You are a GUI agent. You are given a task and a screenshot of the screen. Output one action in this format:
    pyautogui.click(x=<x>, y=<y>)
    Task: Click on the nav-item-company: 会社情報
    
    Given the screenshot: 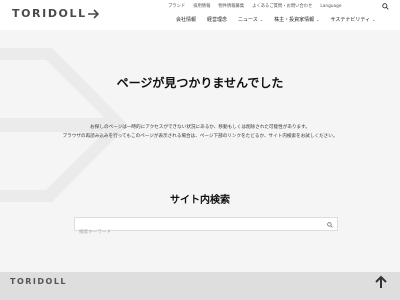 What is the action you would take?
    pyautogui.click(x=186, y=19)
    